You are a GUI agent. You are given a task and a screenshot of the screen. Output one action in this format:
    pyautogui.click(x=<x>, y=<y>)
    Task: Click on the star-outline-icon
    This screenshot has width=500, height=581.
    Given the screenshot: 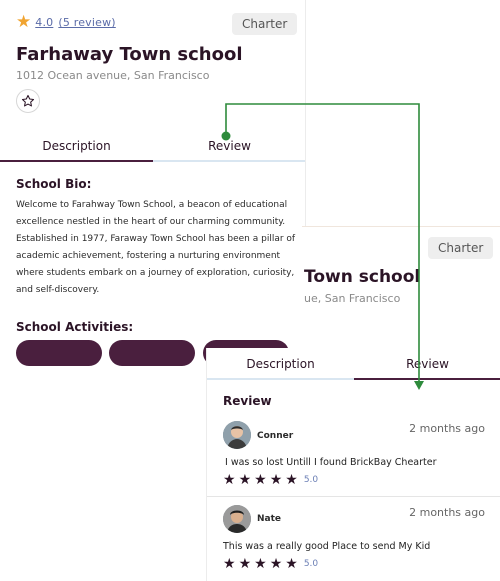 What is the action you would take?
    pyautogui.click(x=28, y=100)
    